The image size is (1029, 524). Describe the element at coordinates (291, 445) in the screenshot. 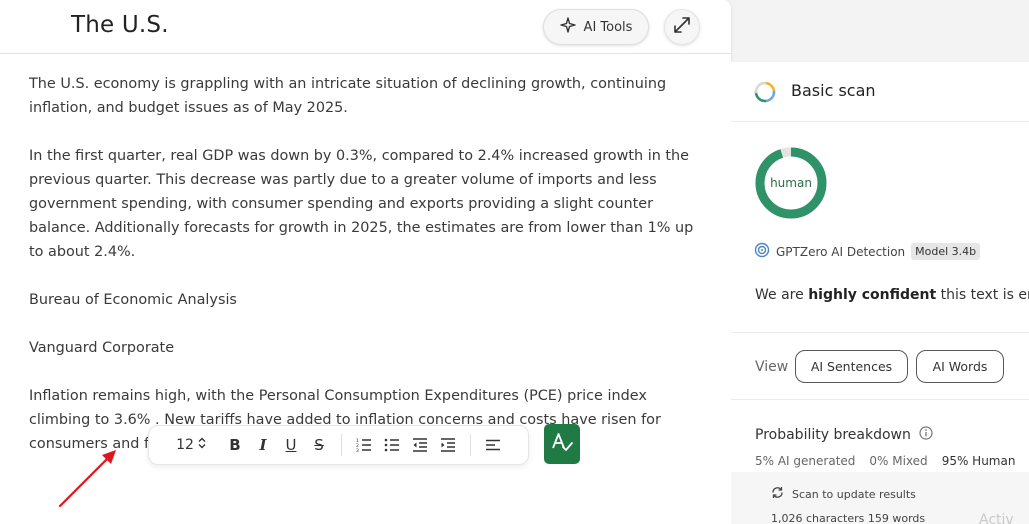

I see `underline-icon: U` at that location.